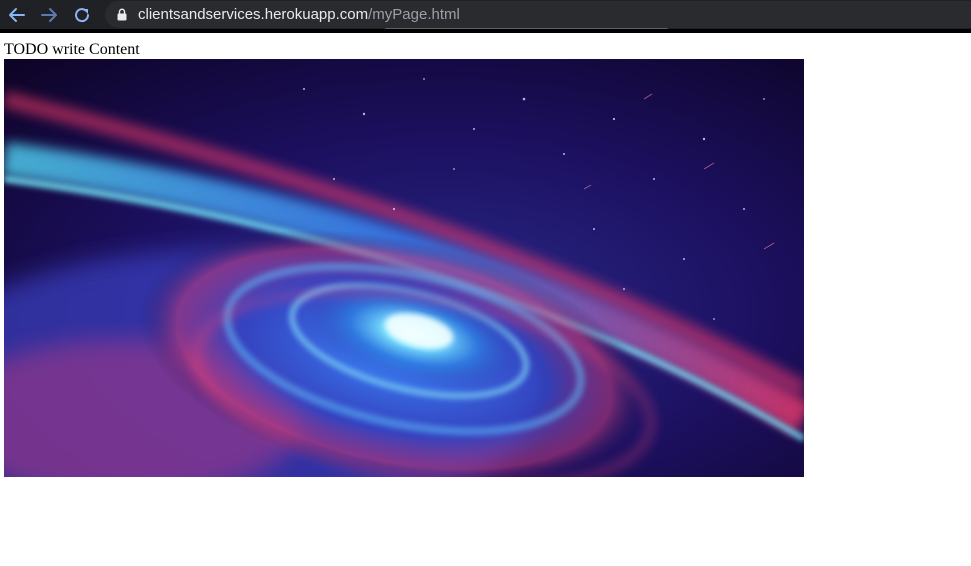  I want to click on url-path: /myPage.html, so click(414, 14).